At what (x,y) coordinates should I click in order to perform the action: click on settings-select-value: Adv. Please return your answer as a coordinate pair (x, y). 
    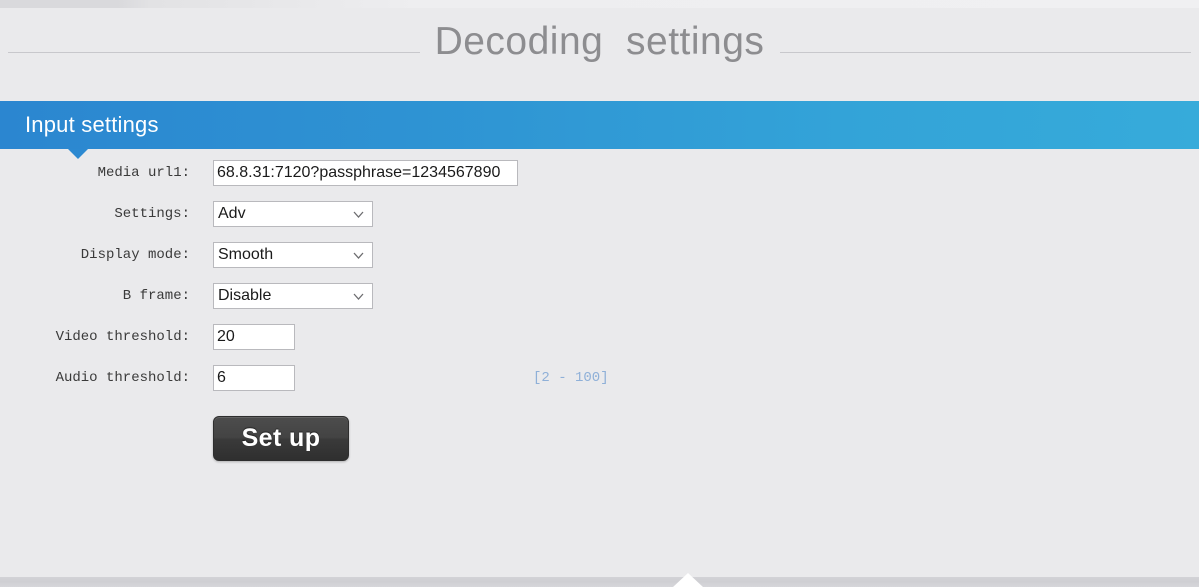
    Looking at the image, I should click on (232, 213).